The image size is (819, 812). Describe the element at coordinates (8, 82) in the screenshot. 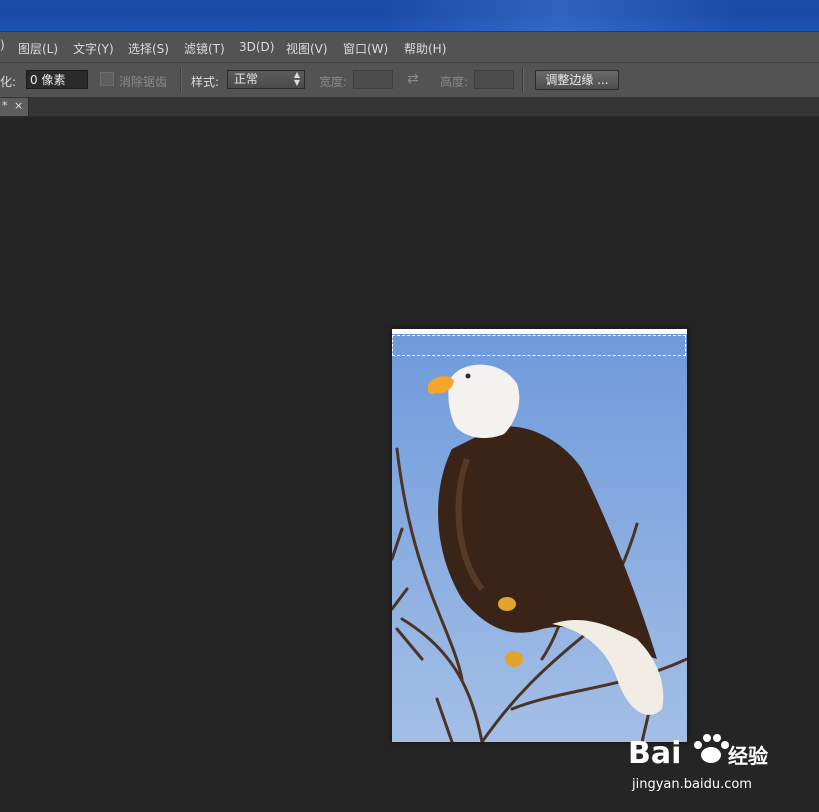

I see `feather-label: 羽化:` at that location.